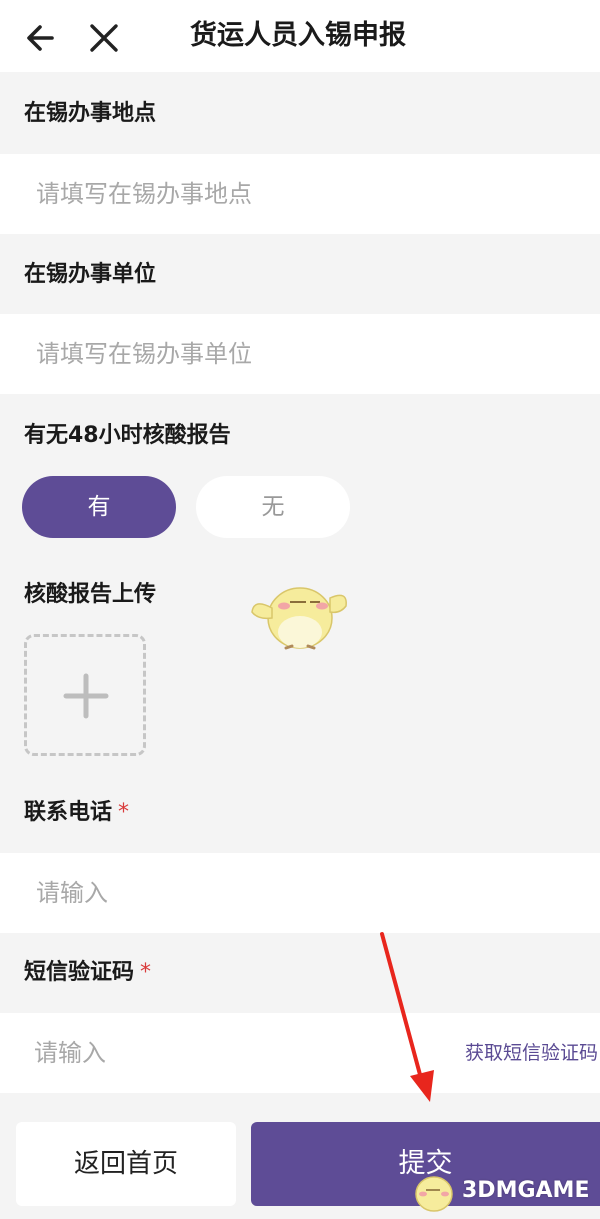 The height and width of the screenshot is (1219, 600). I want to click on location-input: 请填写在锡办事地点, so click(300, 194).